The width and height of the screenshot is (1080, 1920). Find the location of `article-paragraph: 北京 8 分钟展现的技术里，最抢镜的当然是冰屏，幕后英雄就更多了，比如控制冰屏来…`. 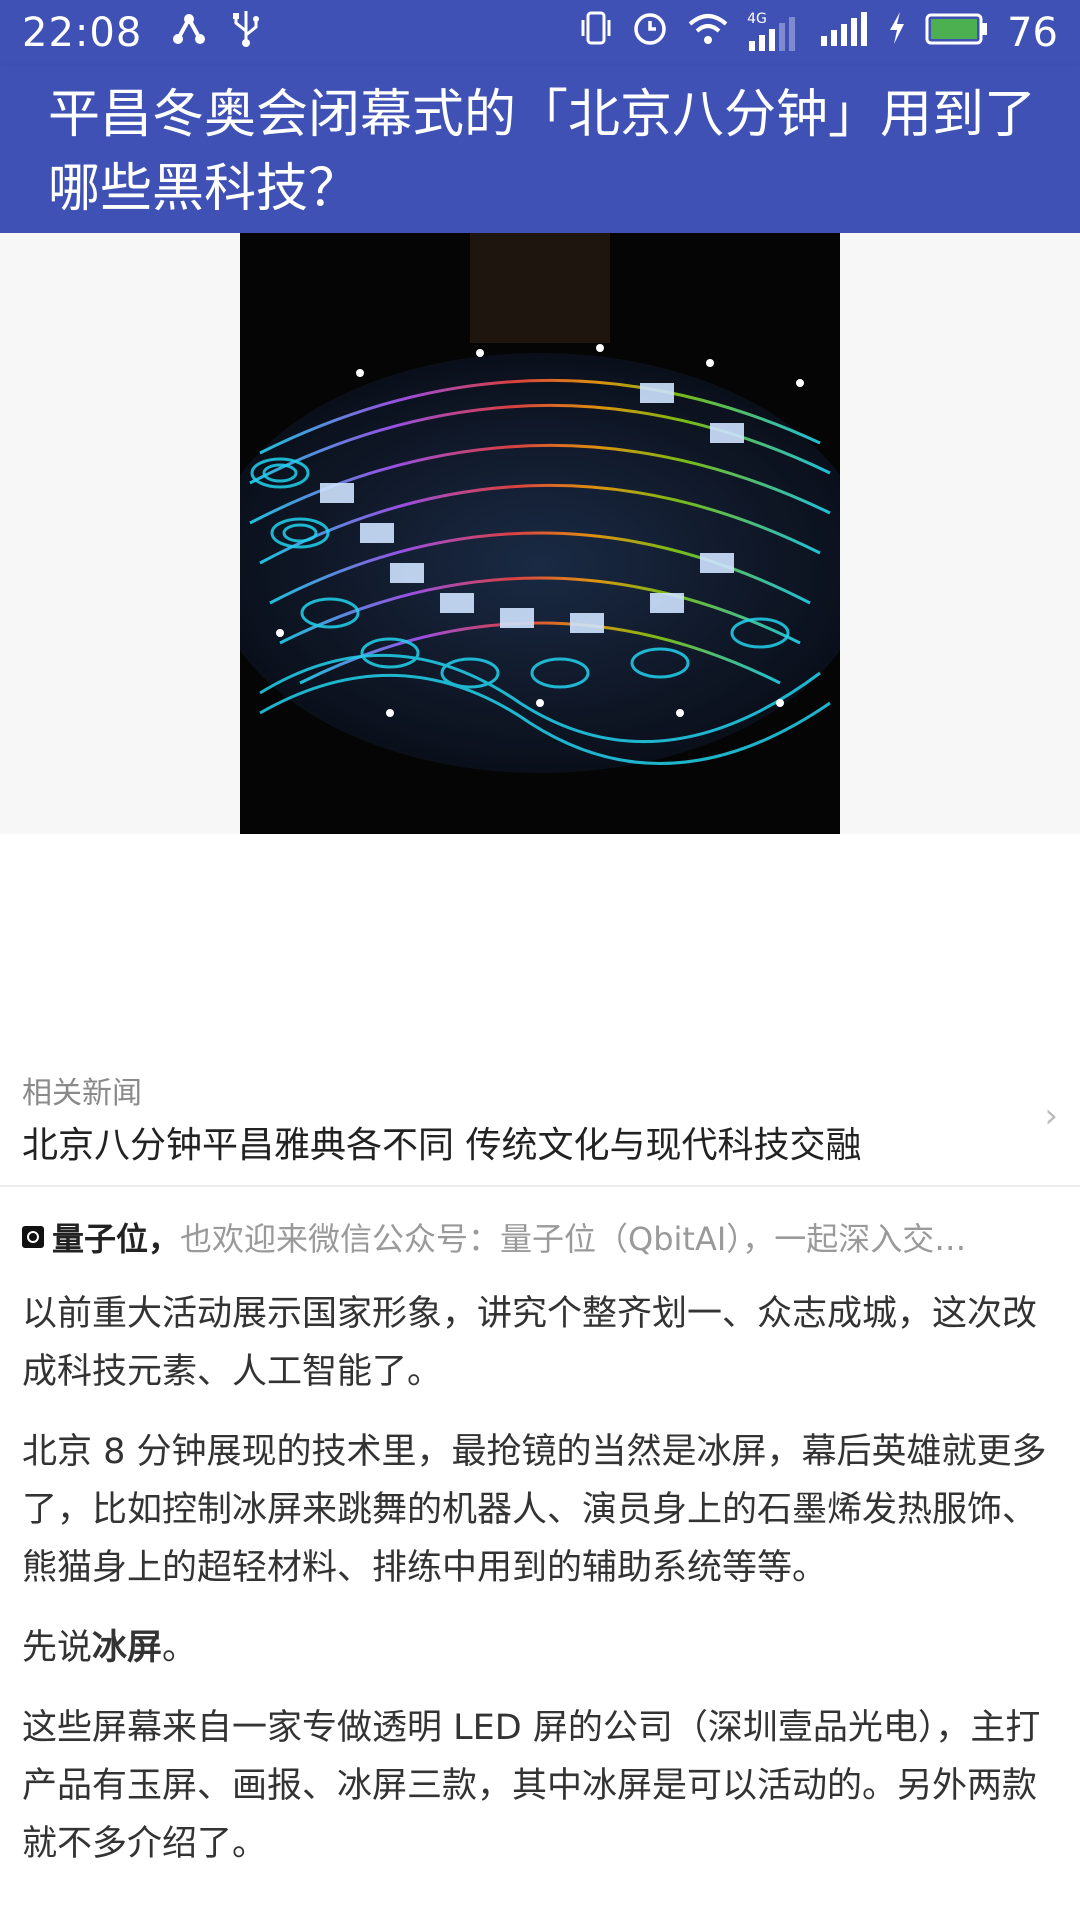

article-paragraph: 北京 8 分钟展现的技术里，最抢镜的当然是冰屏，幕后英雄就更多了，比如控制冰屏来… is located at coordinates (534, 1510).